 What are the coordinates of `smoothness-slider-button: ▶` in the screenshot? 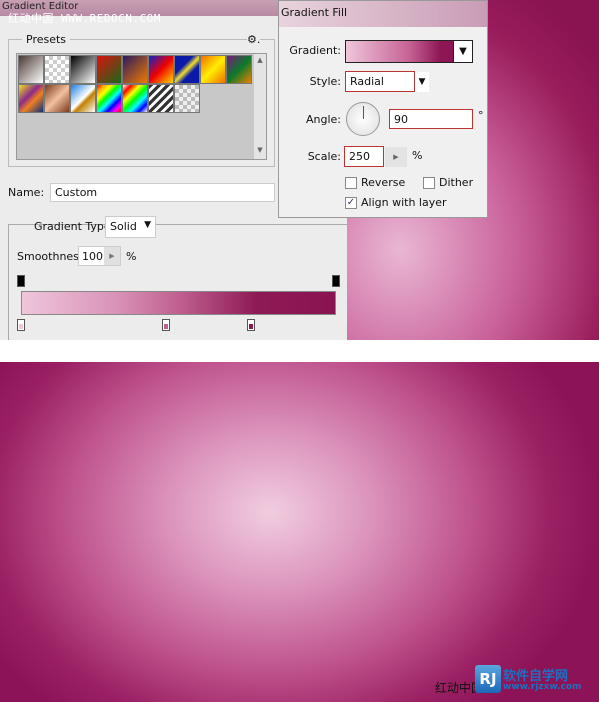 It's located at (112, 256).